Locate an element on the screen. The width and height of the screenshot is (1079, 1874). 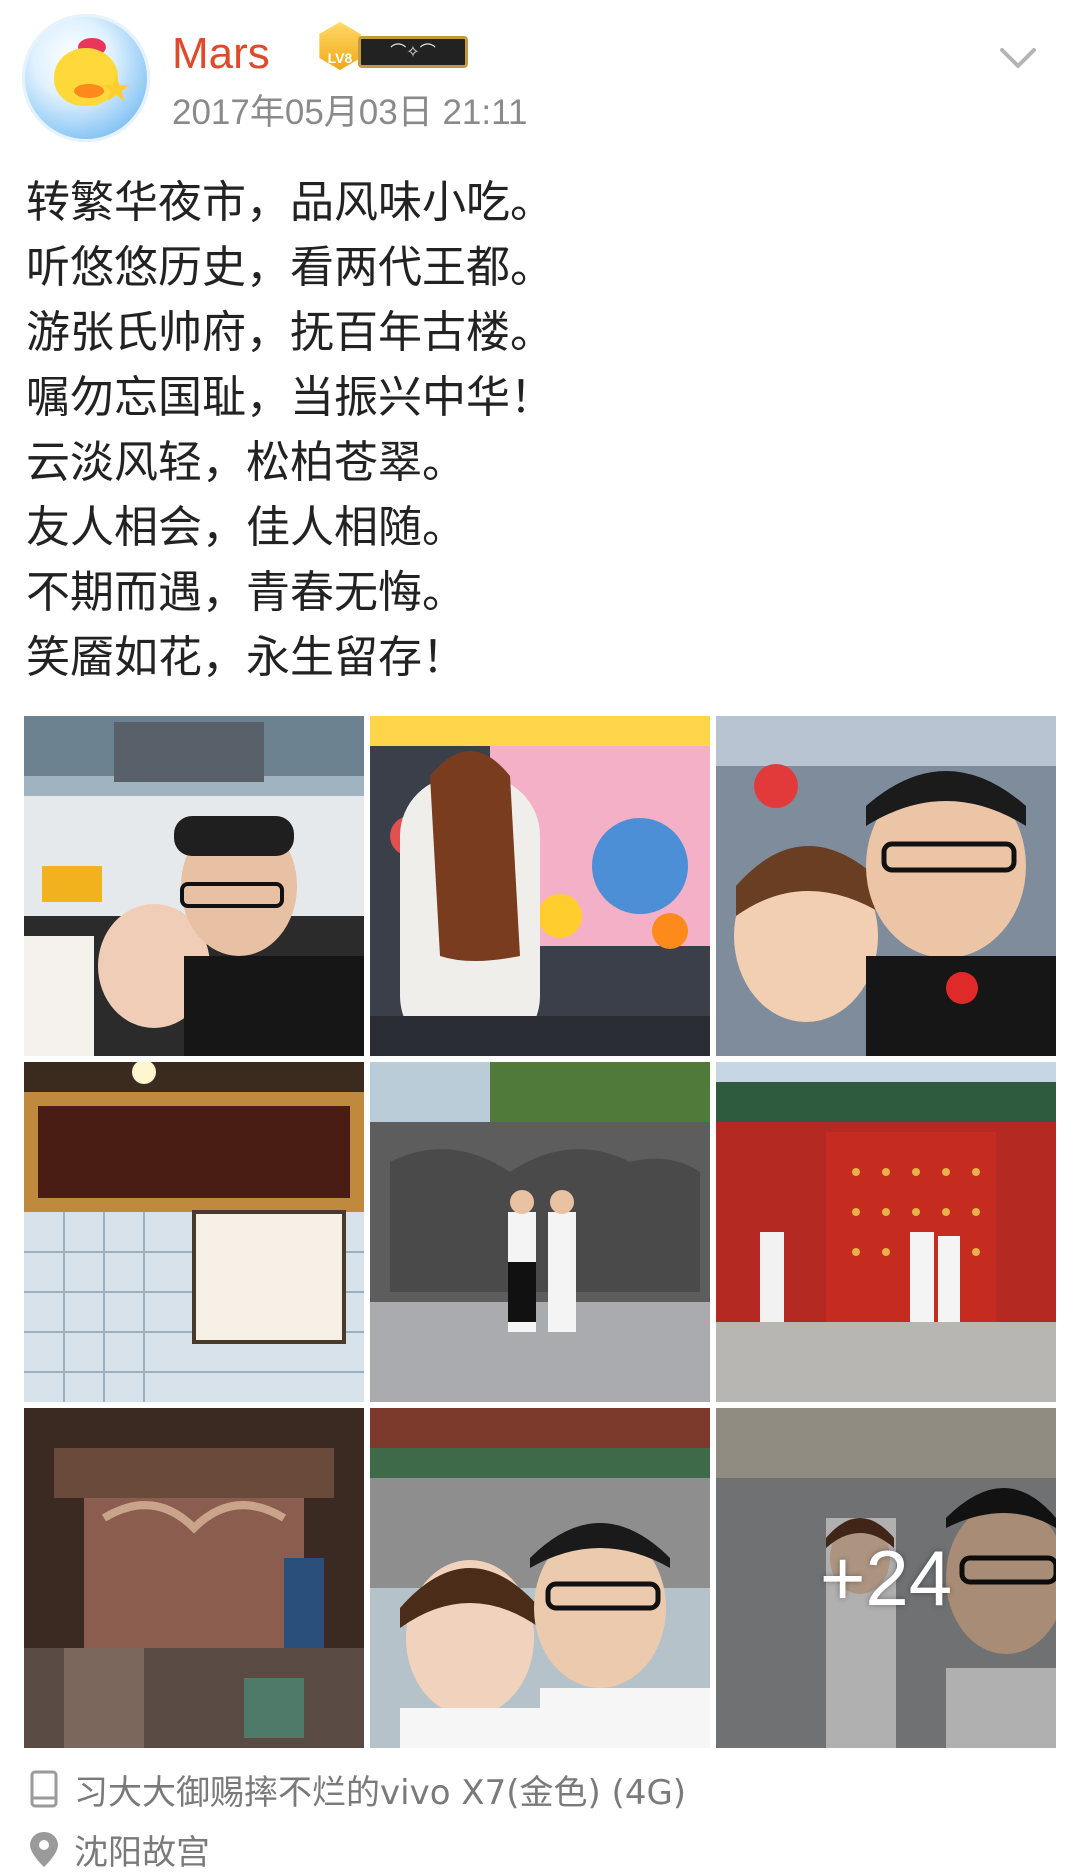
chevron-down-icon is located at coordinates (1018, 59).